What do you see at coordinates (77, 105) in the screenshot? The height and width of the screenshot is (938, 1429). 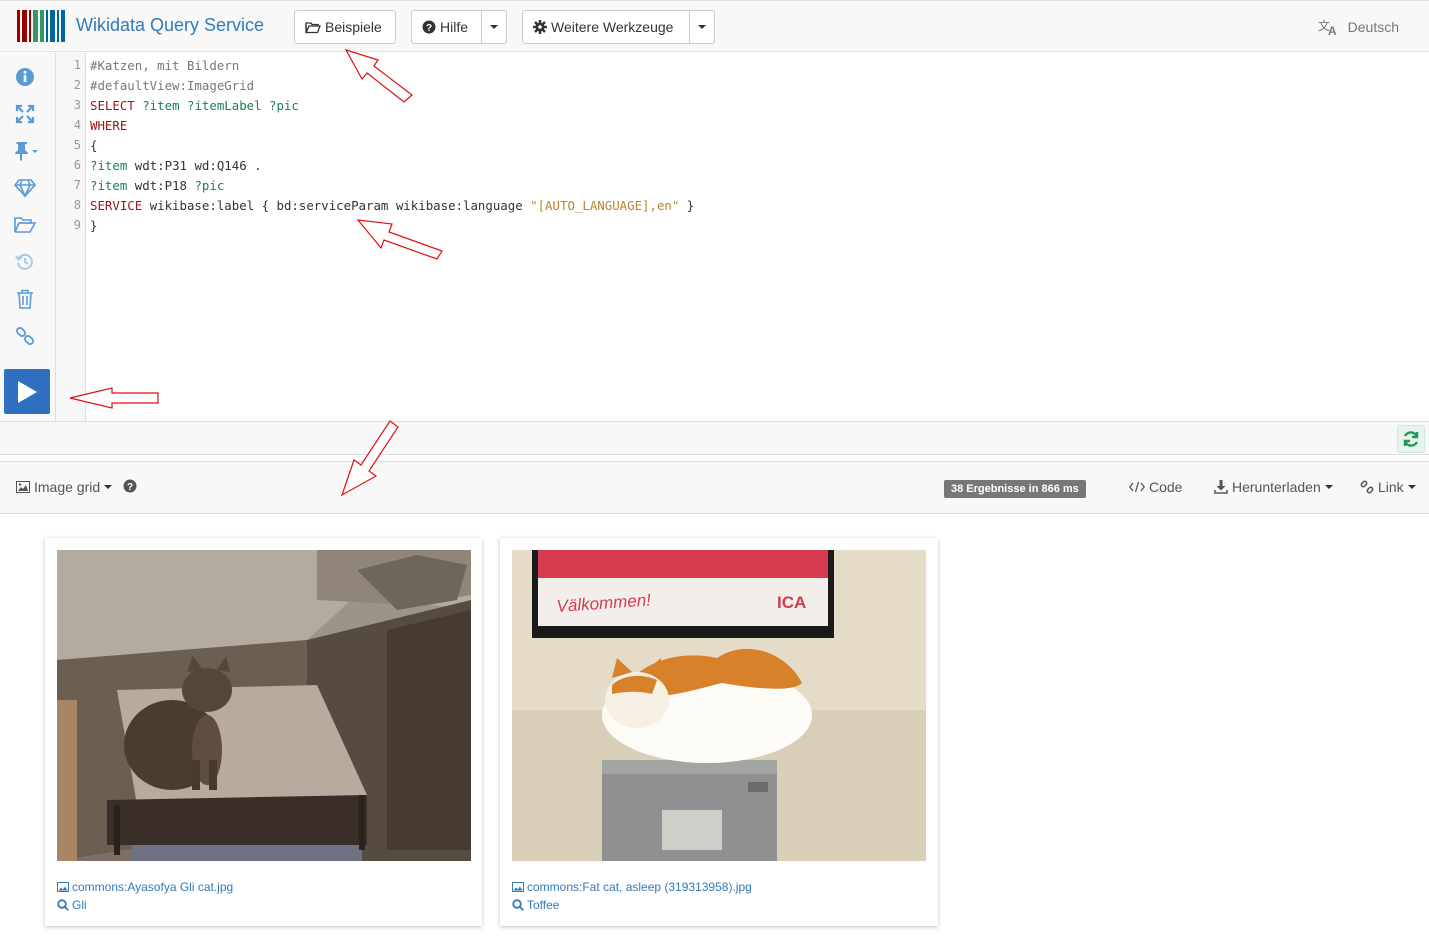 I see `line-number: 3` at bounding box center [77, 105].